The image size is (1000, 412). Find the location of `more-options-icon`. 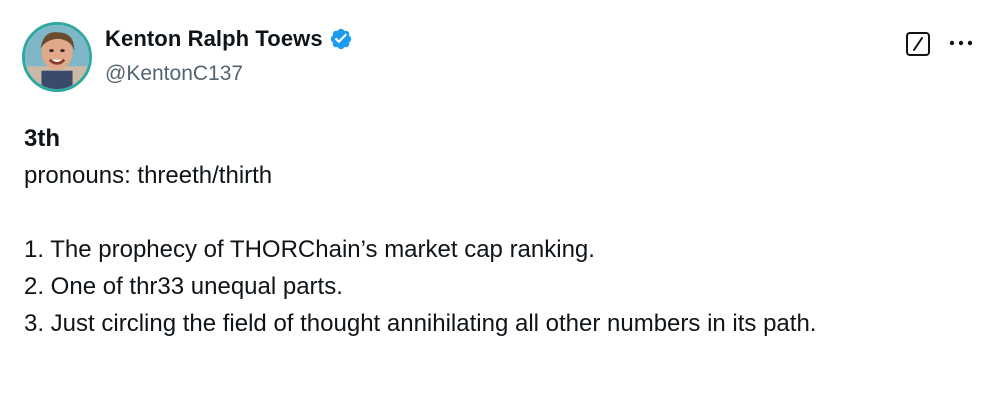

more-options-icon is located at coordinates (961, 43).